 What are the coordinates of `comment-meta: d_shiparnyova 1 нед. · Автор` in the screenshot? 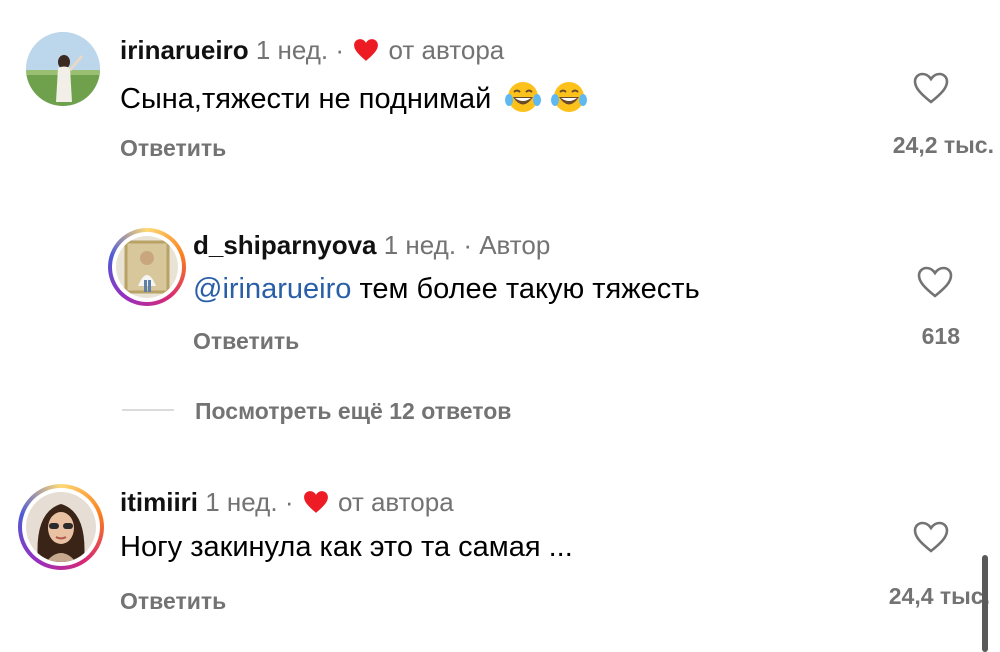 It's located at (371, 245).